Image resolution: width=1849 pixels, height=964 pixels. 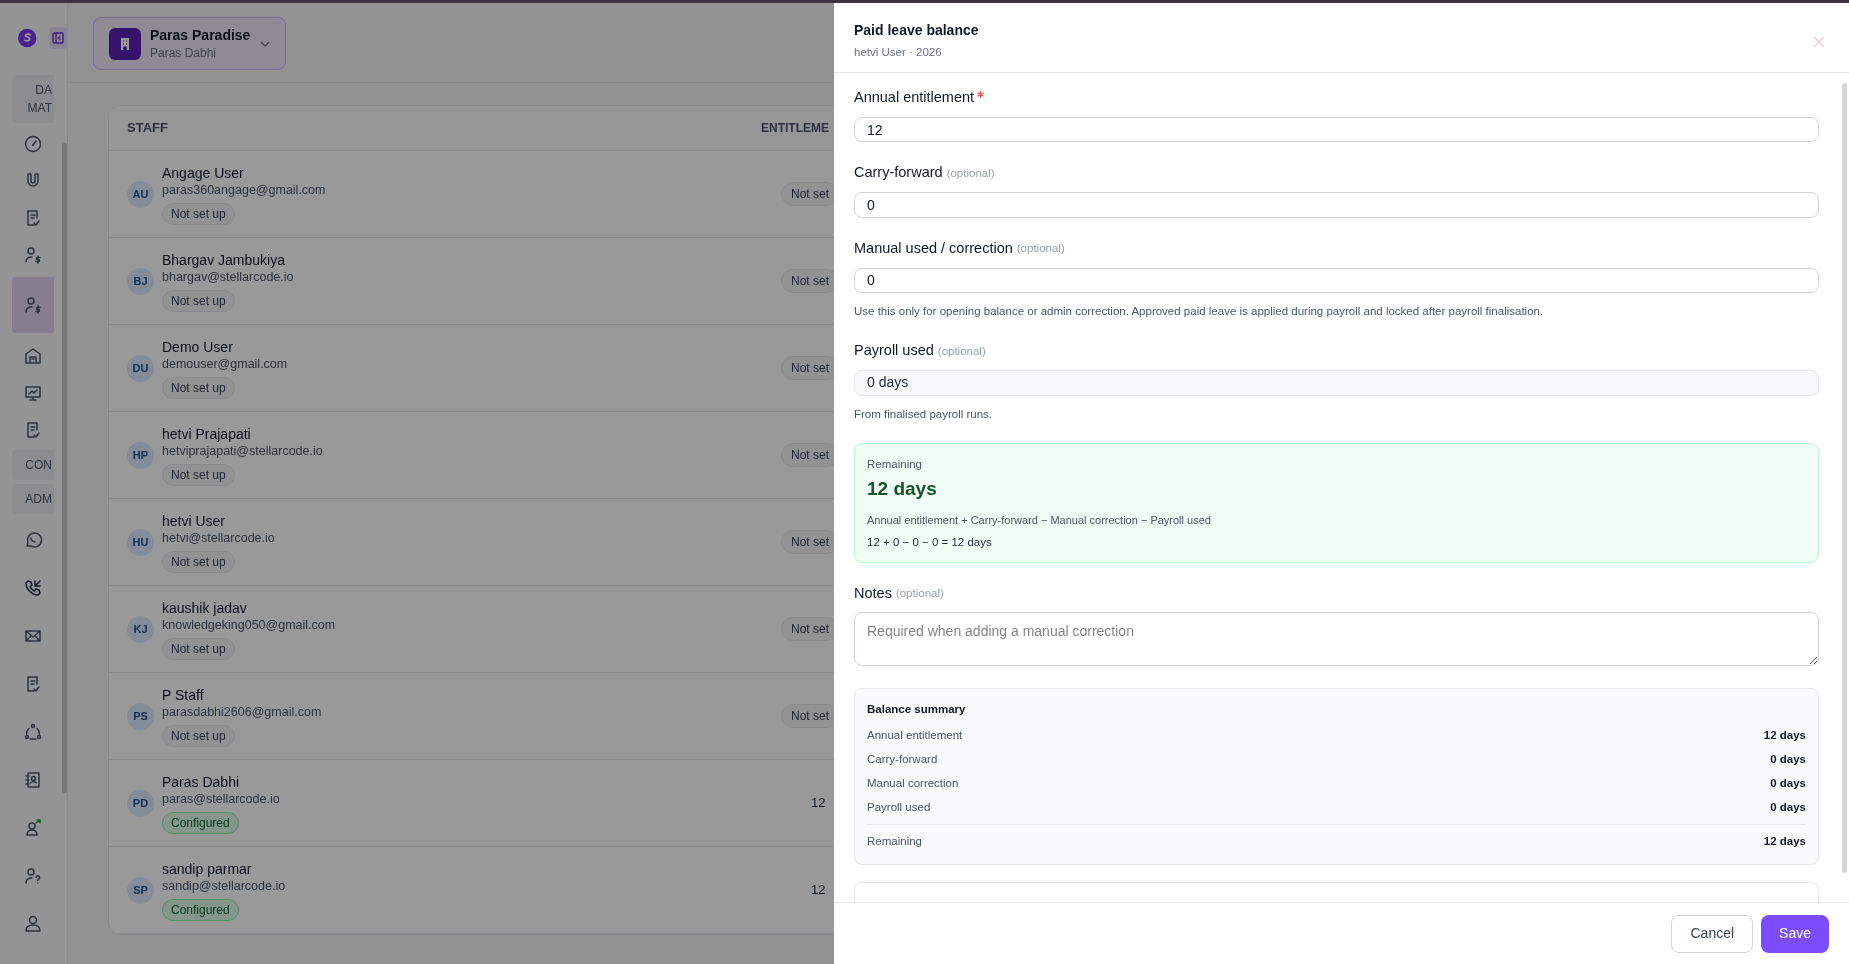 I want to click on workspace-selector: Paras Paradise Paras Dabhi, so click(x=189, y=43).